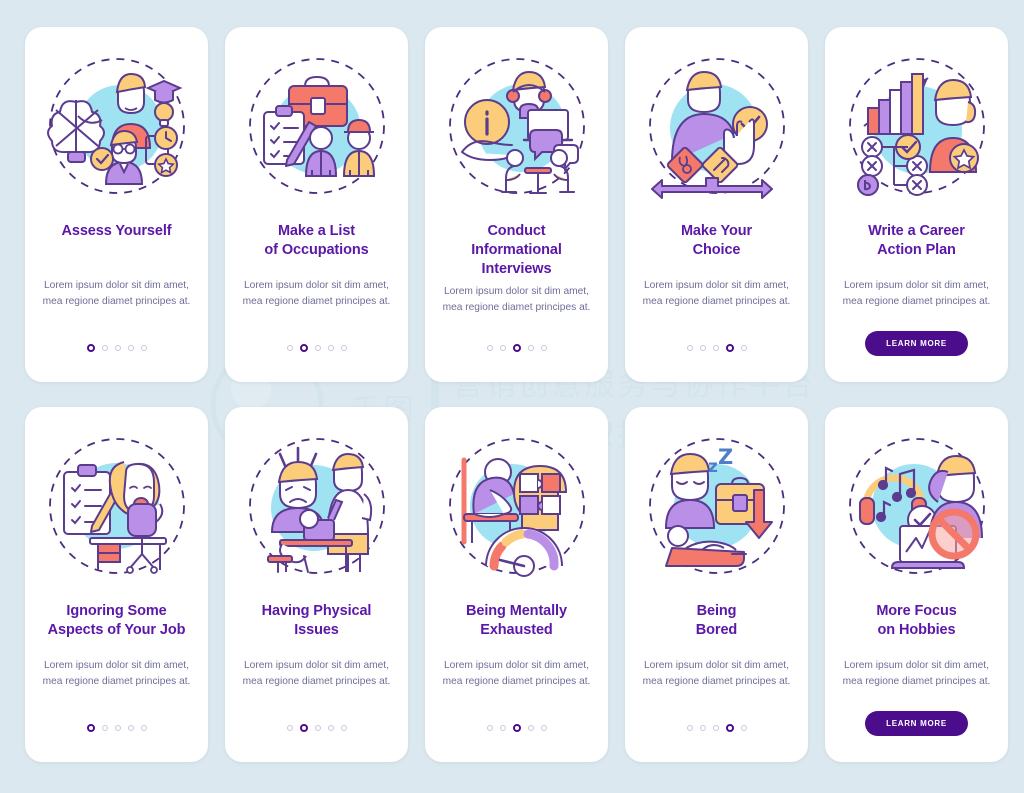  I want to click on card-title-wrap: Assess Yourself, so click(117, 244).